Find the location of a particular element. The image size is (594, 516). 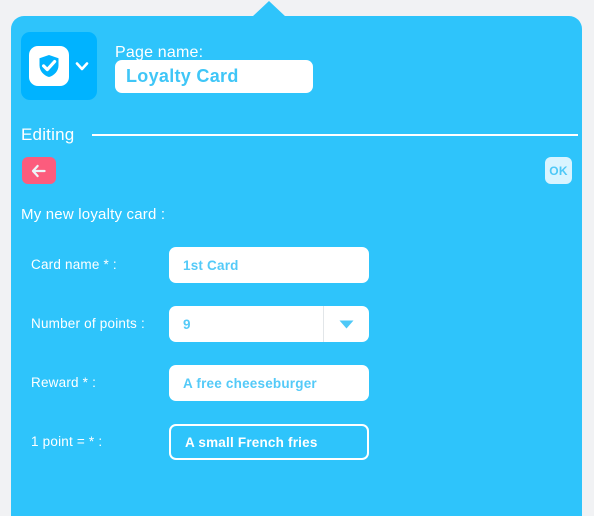

number-of-points-value: 9 is located at coordinates (187, 324).